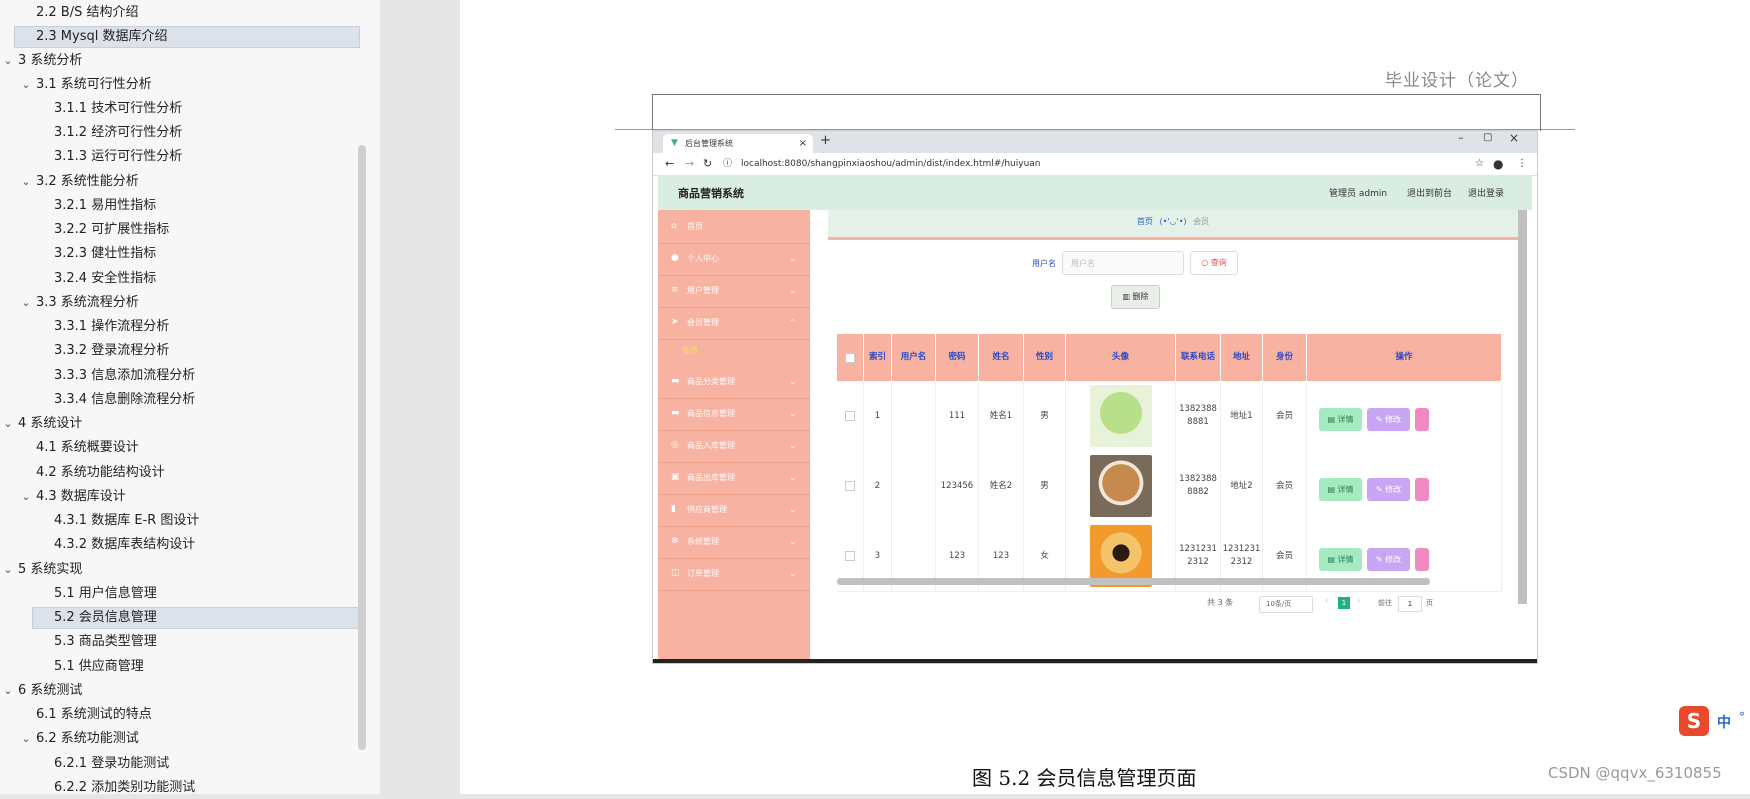 The image size is (1750, 799). I want to click on outline-item: 6.2.1 登录功能测试, so click(180, 764).